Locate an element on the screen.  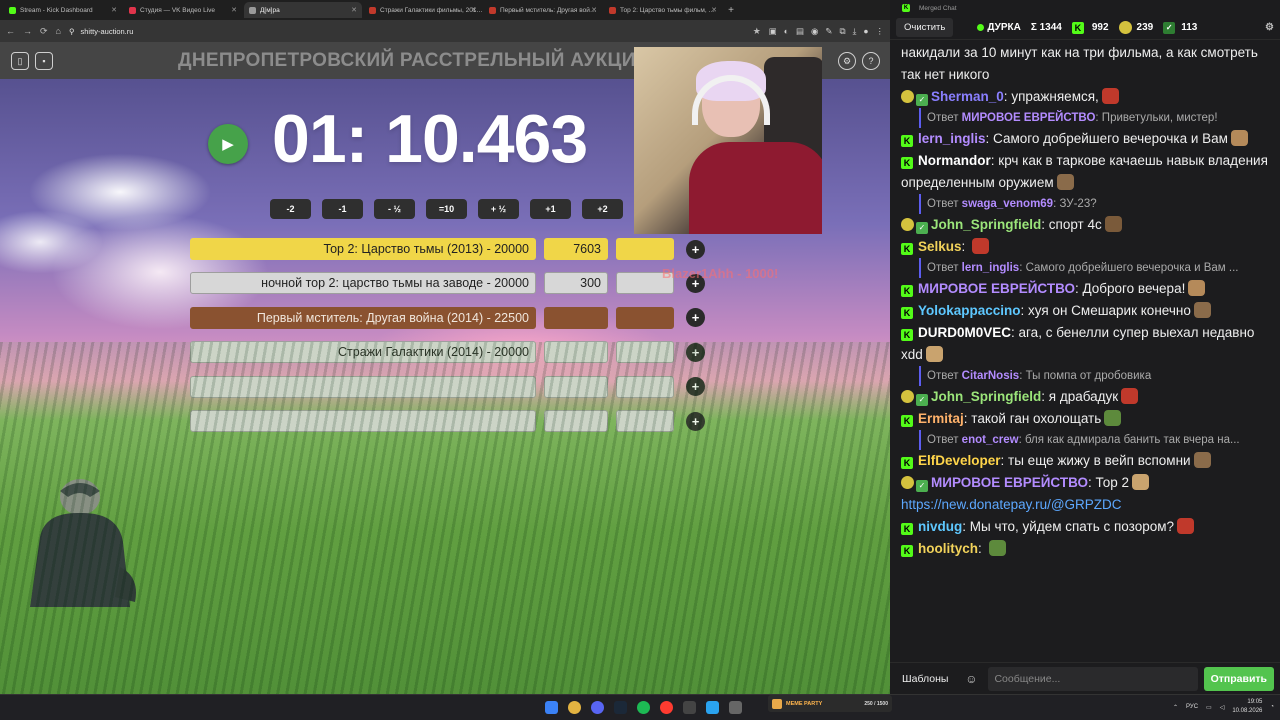
discord-app-icon is located at coordinates (597, 707).